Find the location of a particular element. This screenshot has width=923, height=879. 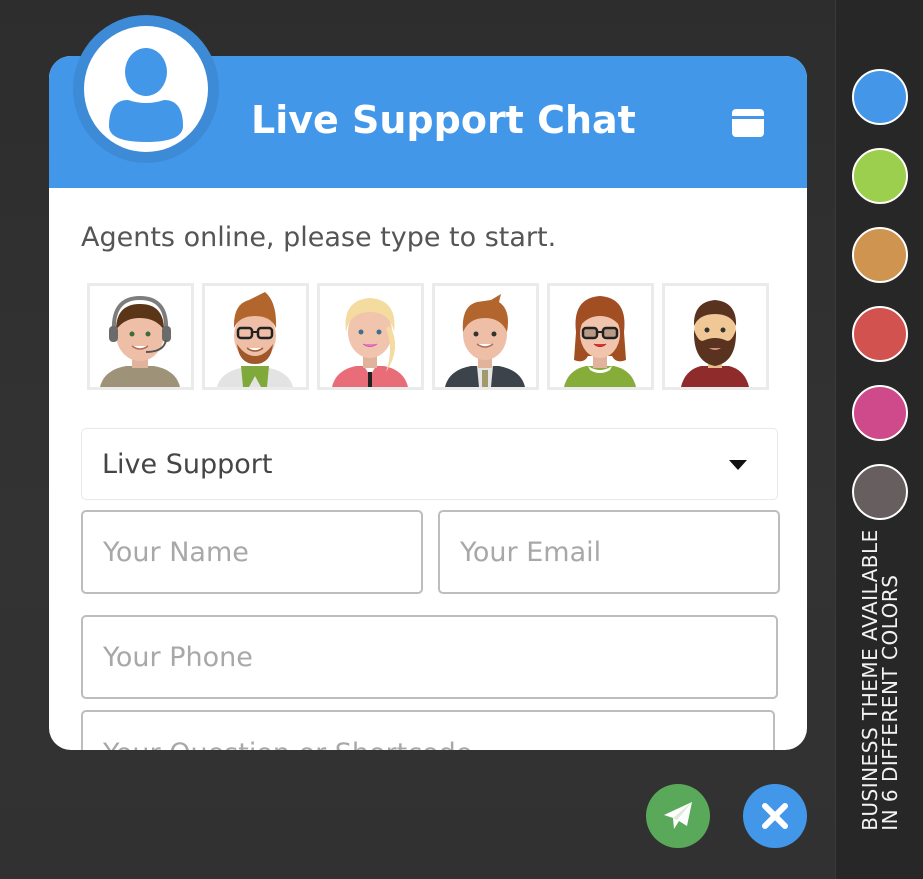

promo-line-2: IN 6 DIFFERENT COLORS is located at coordinates (890, 702).